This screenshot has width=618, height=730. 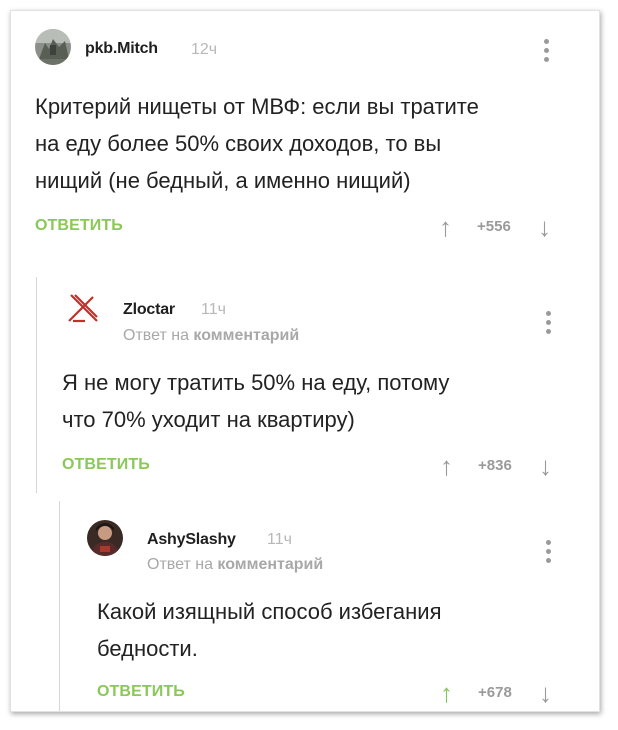 I want to click on comment-time: 12ч, so click(x=204, y=49).